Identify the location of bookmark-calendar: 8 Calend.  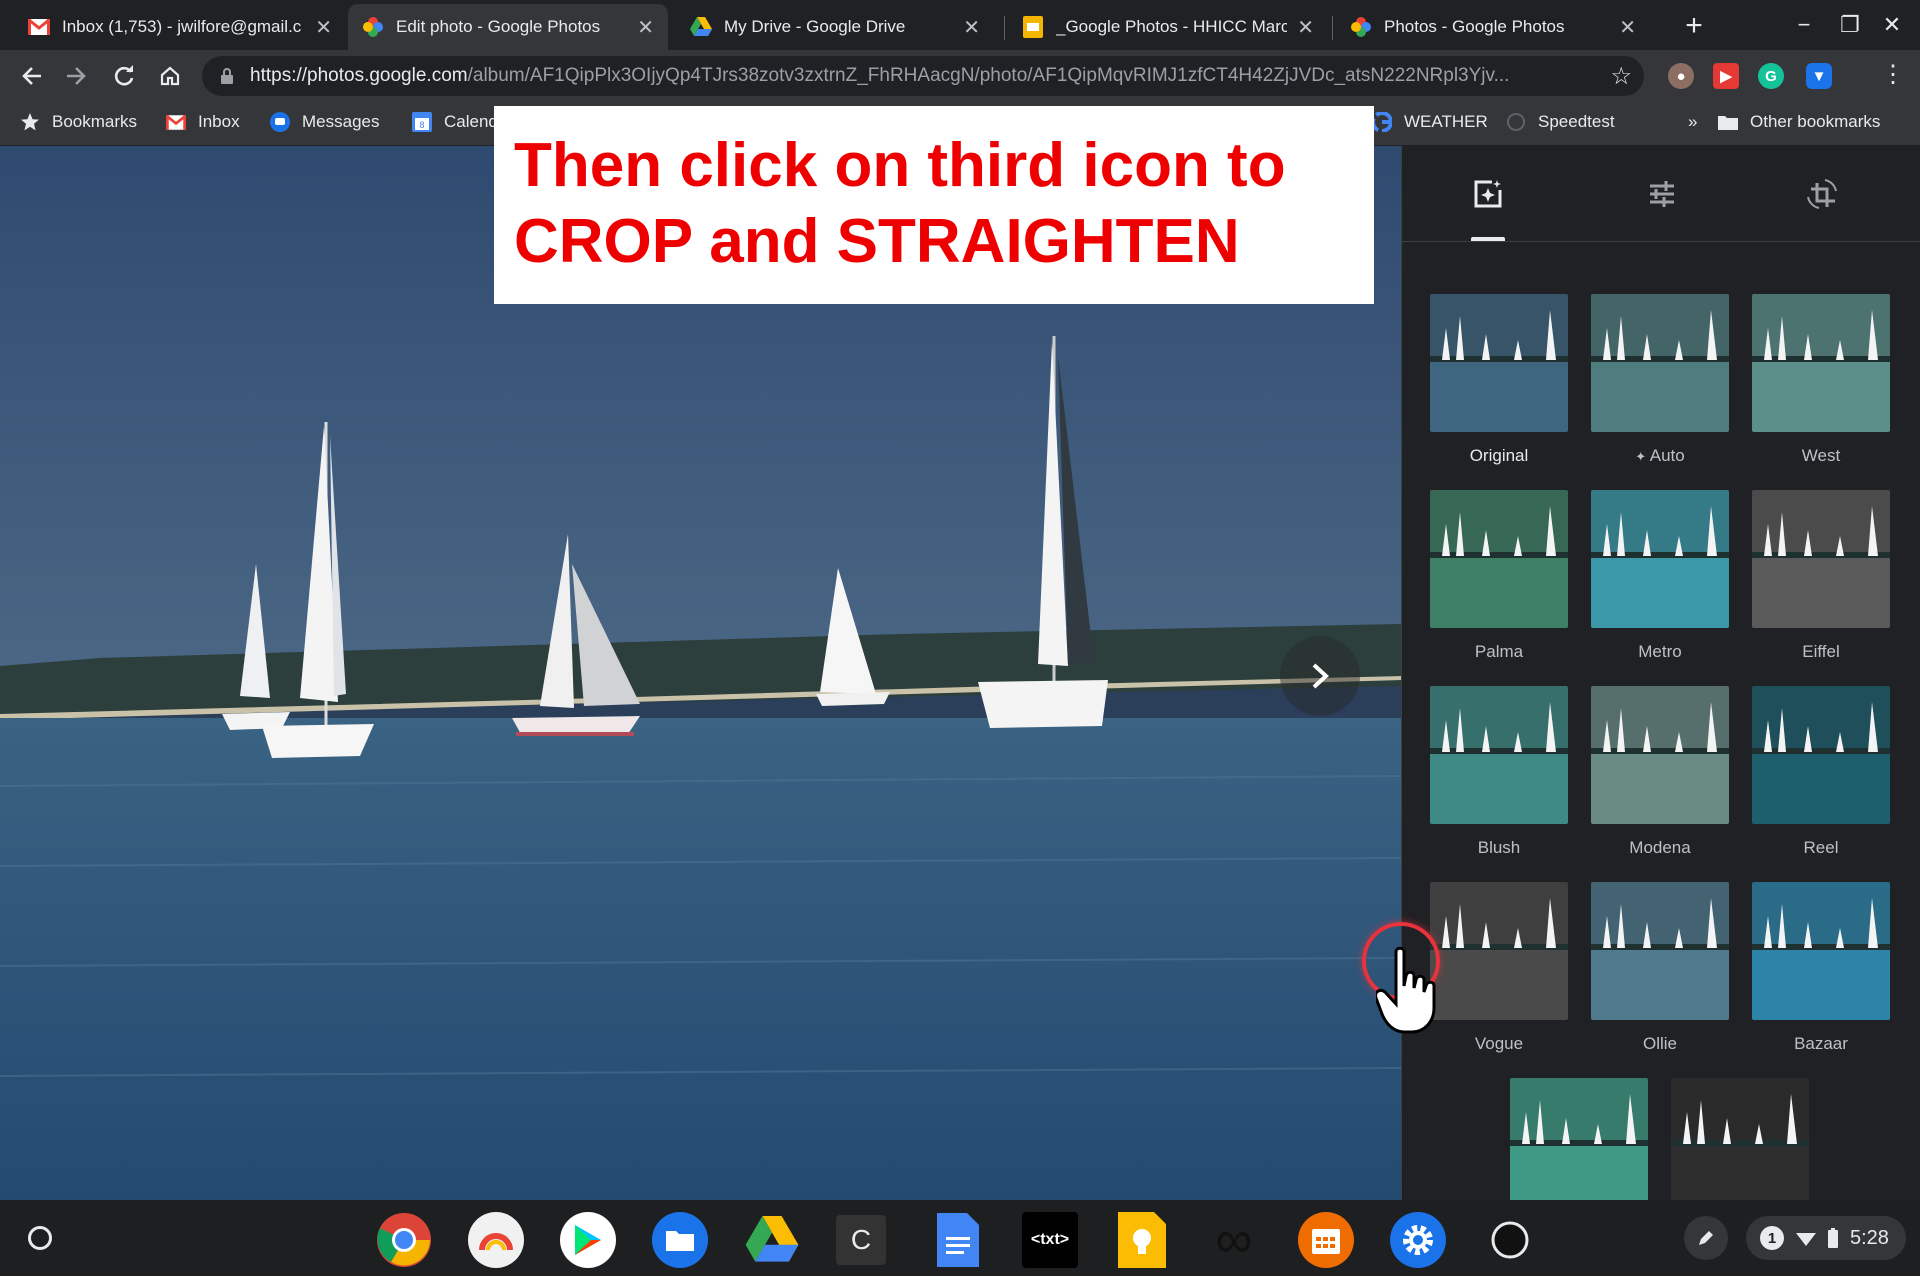
(455, 122).